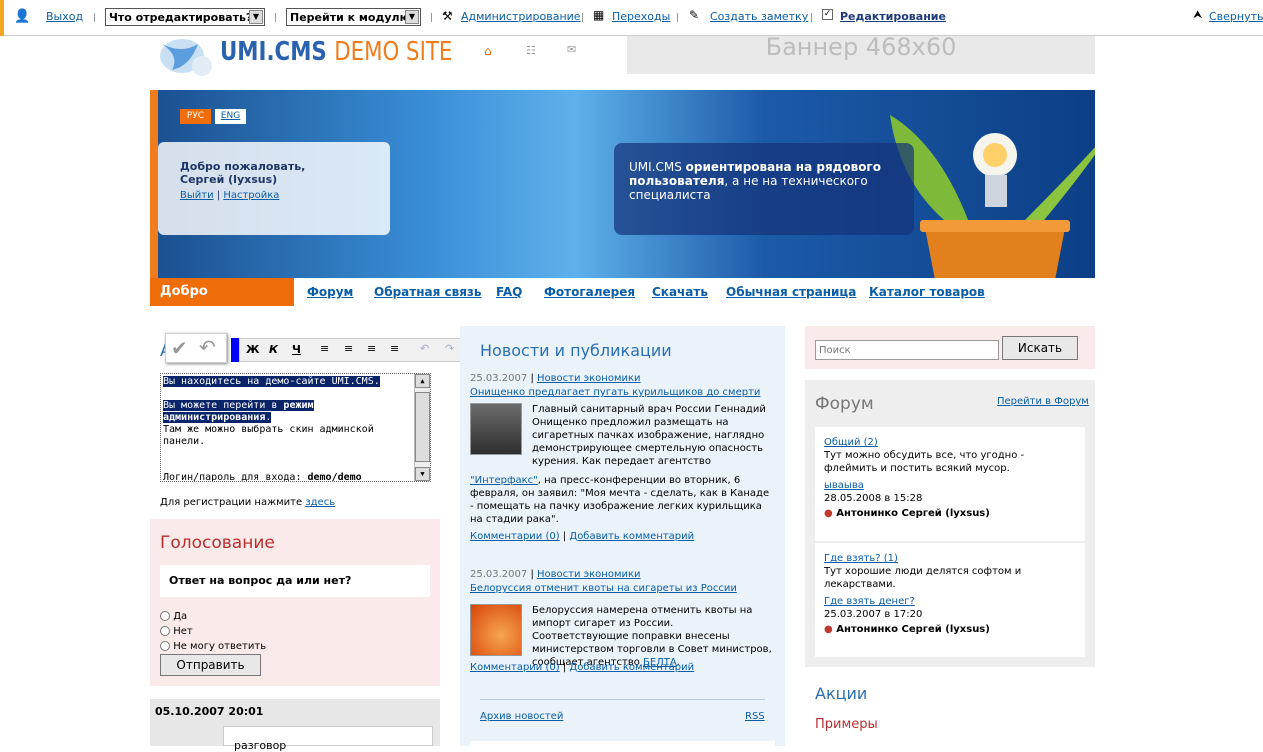 The image size is (1263, 752). Describe the element at coordinates (869, 601) in the screenshot. I see `forum-last-post-link: Где взять денег?` at that location.